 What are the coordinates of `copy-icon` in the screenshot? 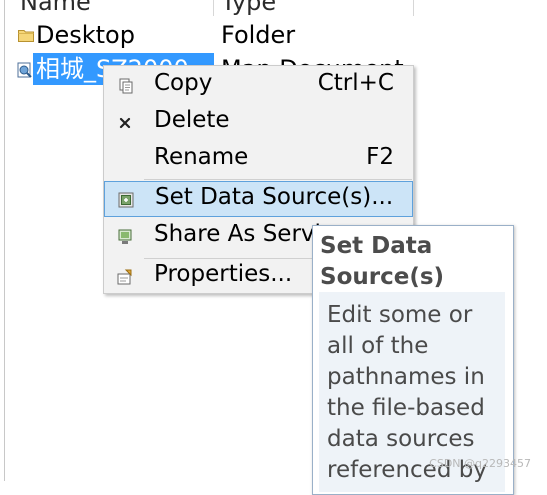 It's located at (126, 86).